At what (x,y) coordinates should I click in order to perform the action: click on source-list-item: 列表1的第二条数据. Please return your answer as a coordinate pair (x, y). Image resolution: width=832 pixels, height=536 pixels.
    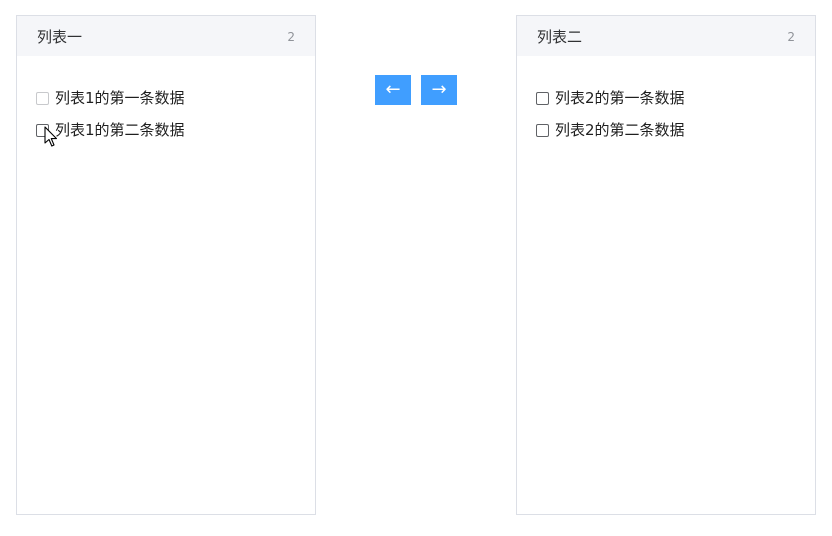
    Looking at the image, I should click on (166, 130).